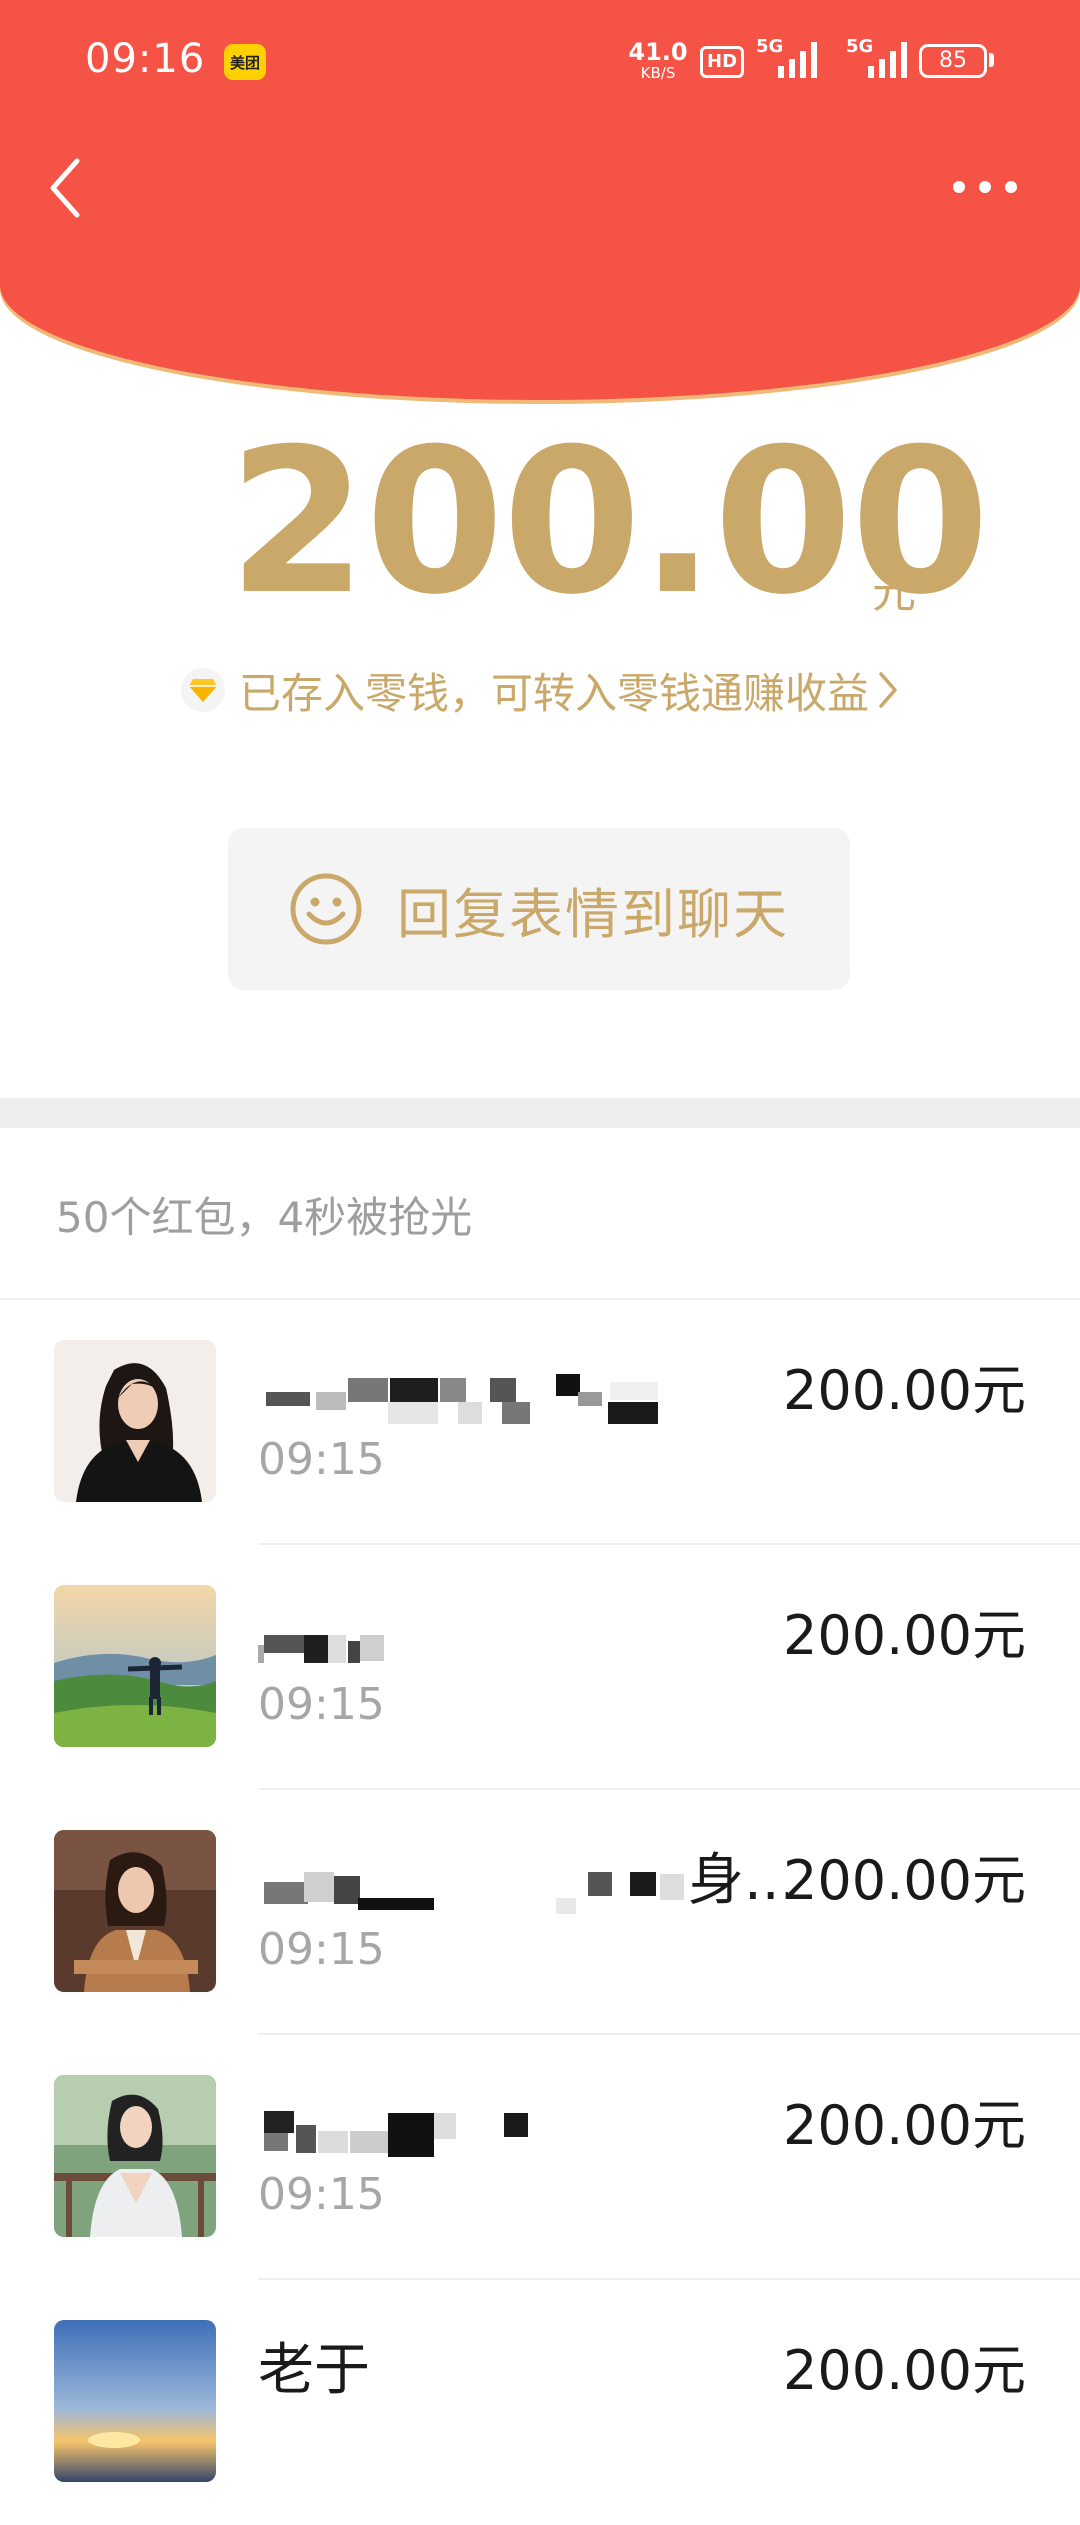 This screenshot has width=1080, height=2525. I want to click on amount-unit: 元, so click(894, 592).